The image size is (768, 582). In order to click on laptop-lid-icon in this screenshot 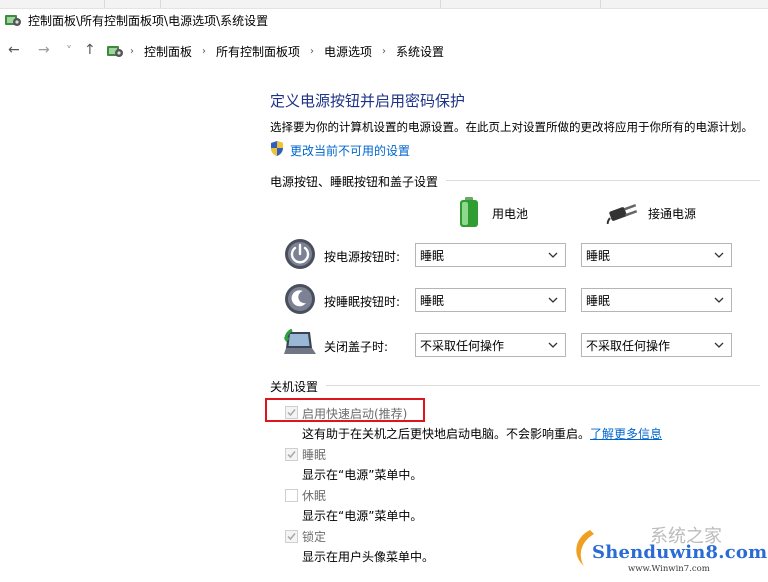, I will do `click(300, 341)`.